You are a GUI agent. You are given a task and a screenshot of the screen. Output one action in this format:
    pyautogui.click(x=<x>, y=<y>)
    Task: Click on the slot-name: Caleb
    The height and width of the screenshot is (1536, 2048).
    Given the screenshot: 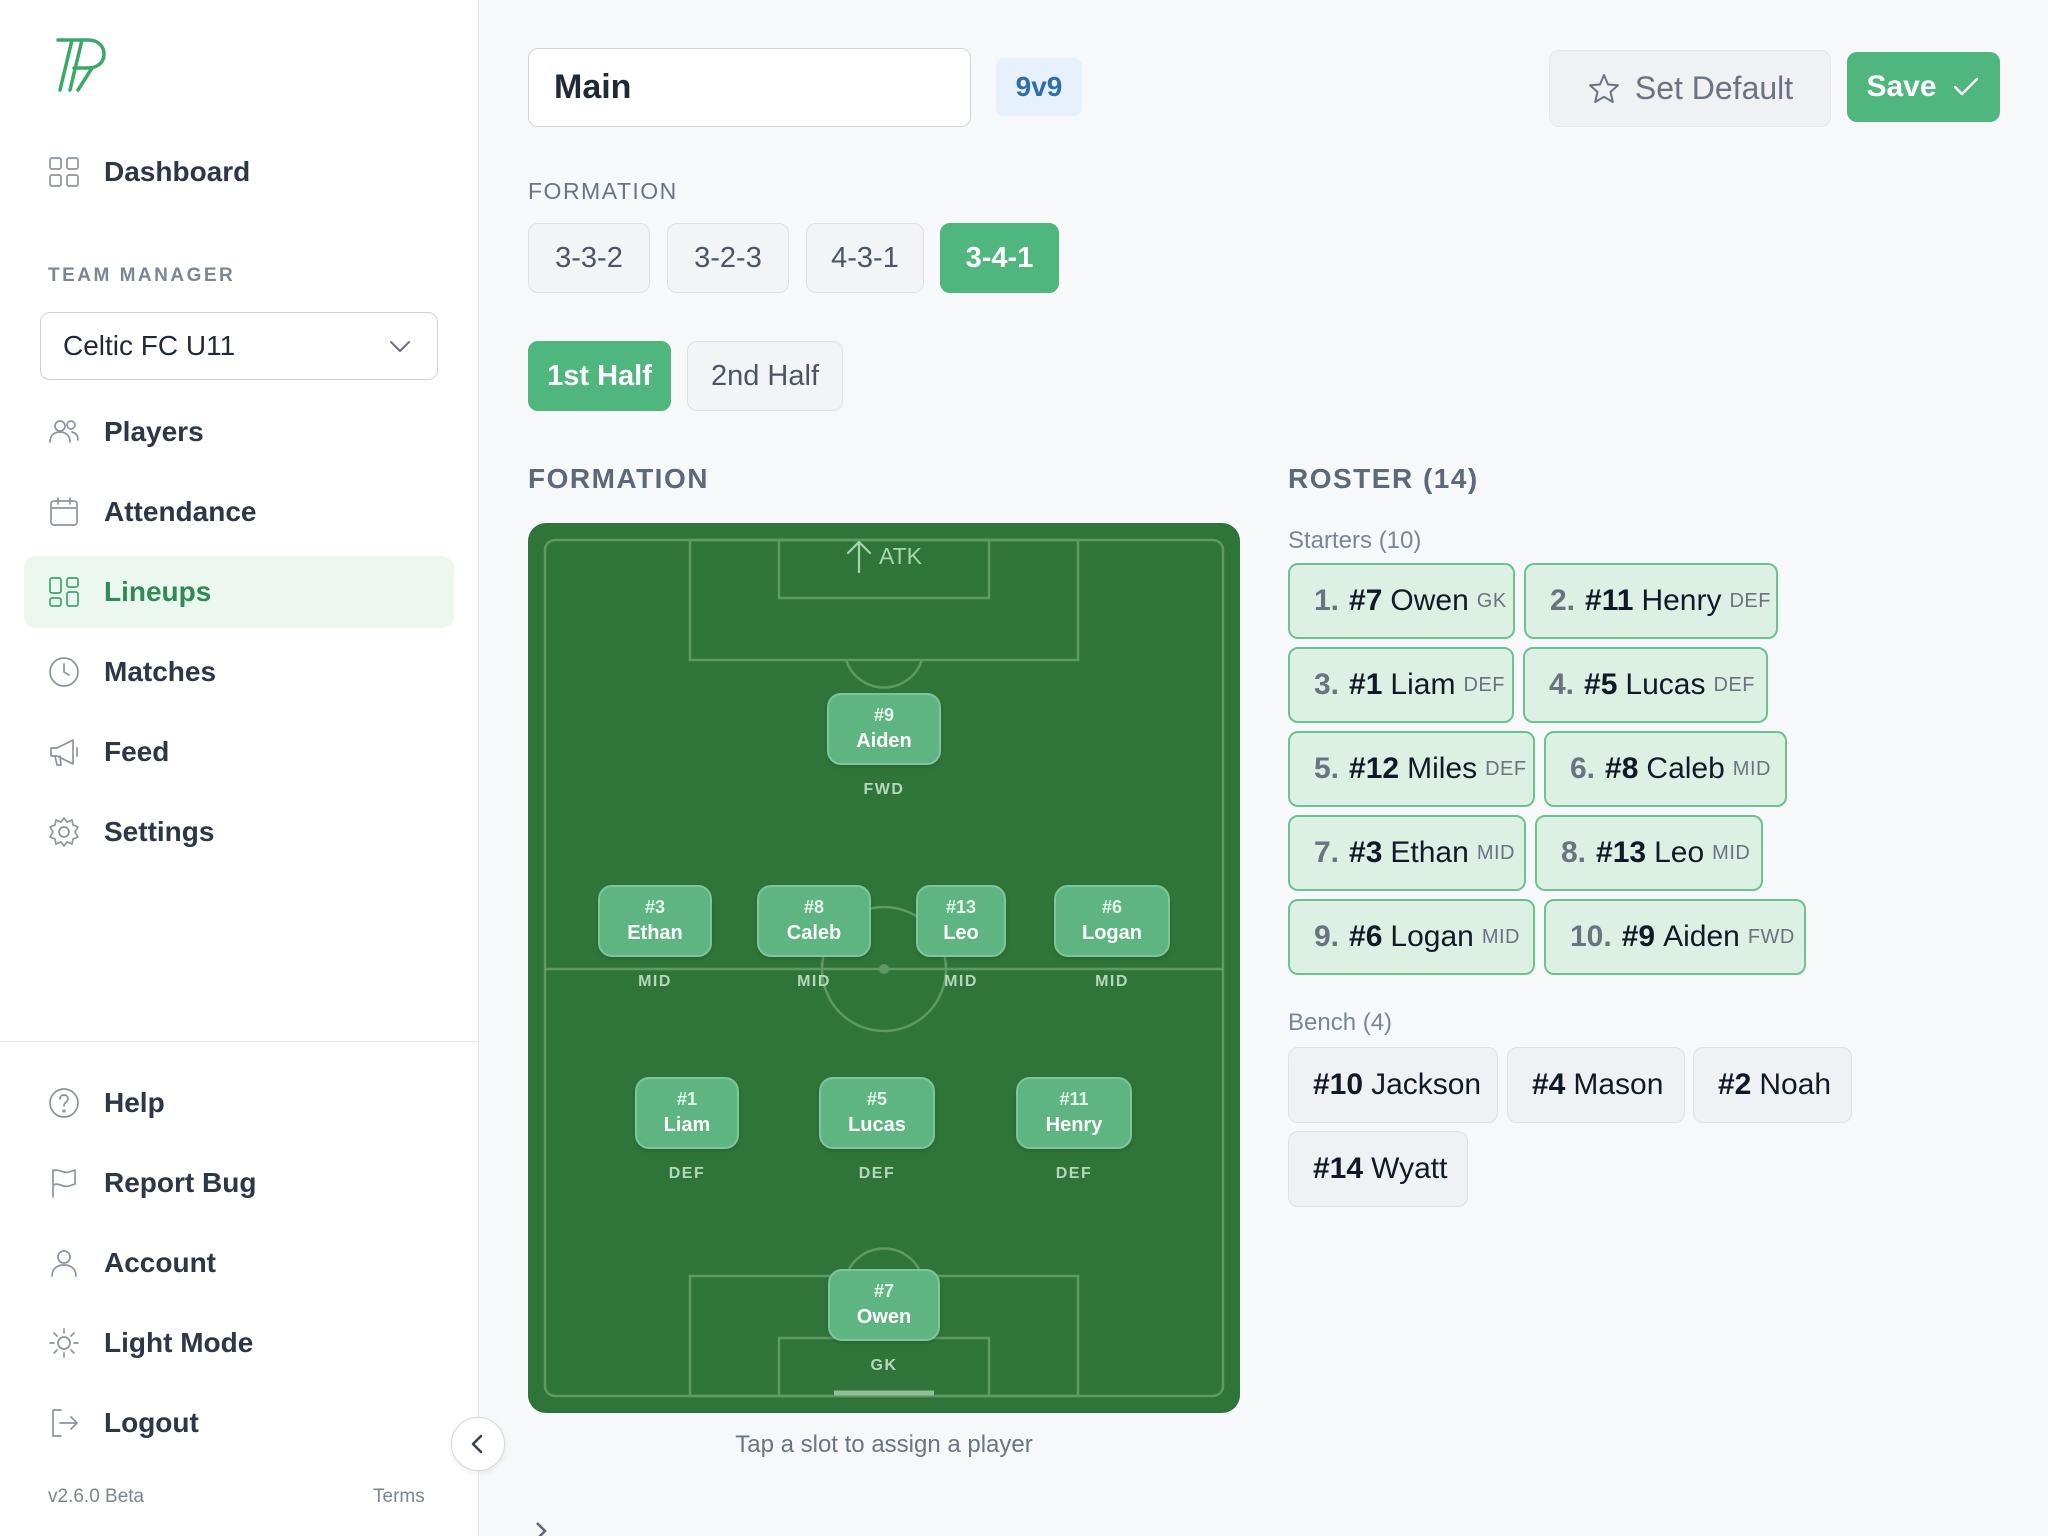 What is the action you would take?
    pyautogui.click(x=814, y=933)
    